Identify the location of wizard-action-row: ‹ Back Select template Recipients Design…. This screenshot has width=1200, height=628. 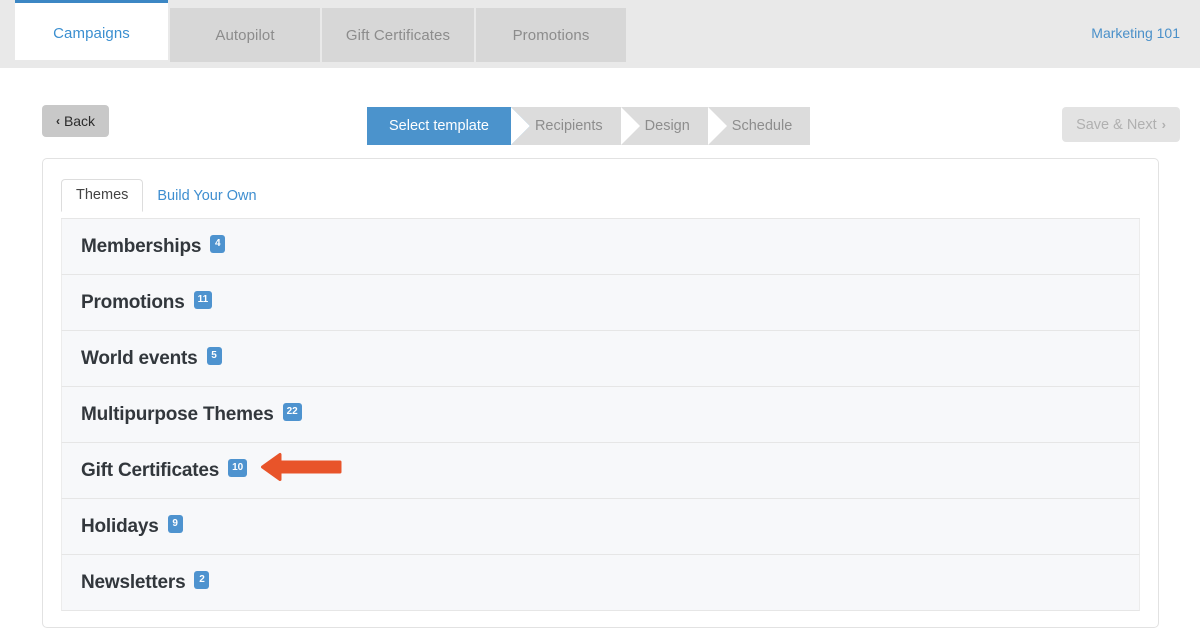
(600, 112).